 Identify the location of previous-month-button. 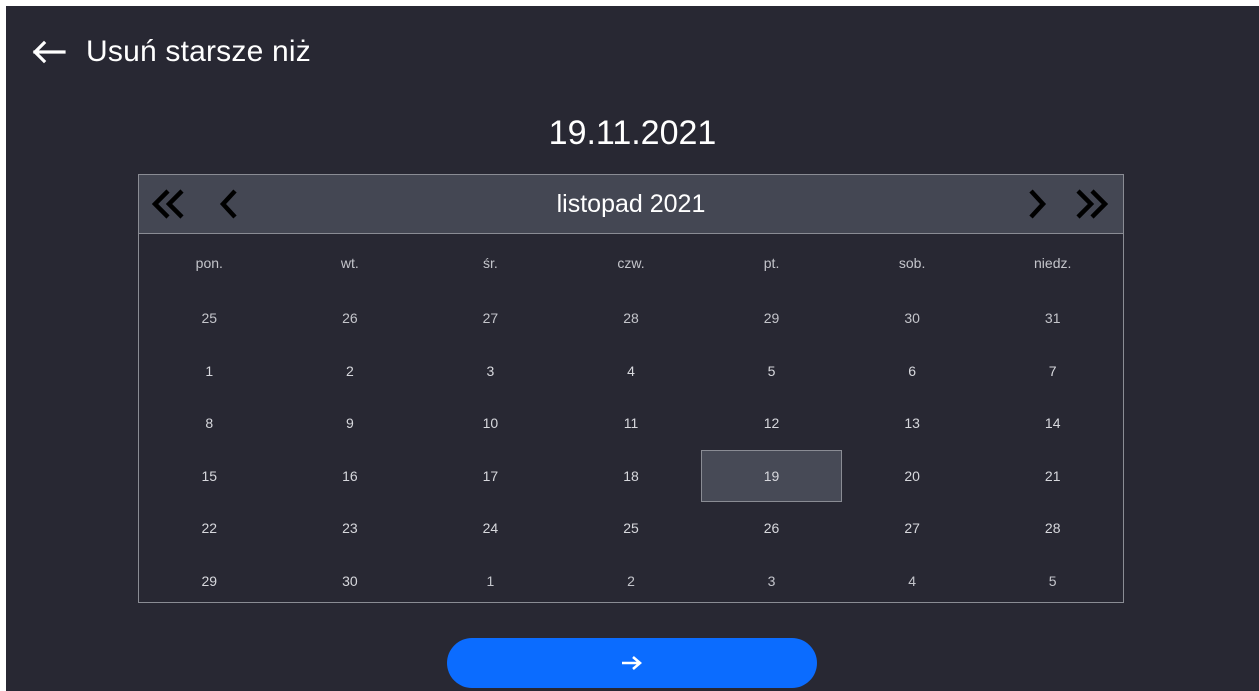
(229, 204).